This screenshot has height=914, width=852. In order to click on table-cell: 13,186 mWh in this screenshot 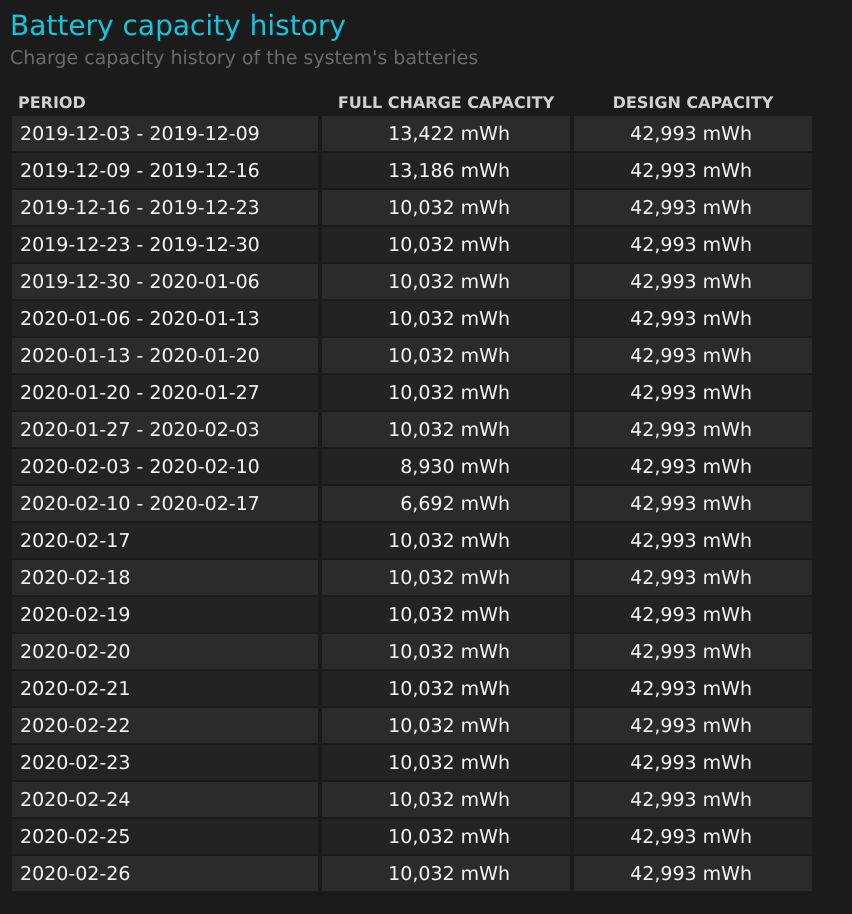, I will do `click(446, 170)`.